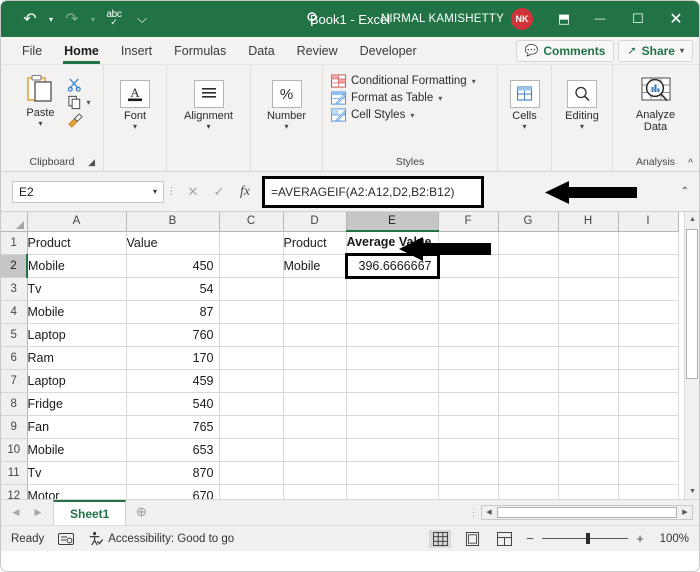 This screenshot has width=700, height=572. What do you see at coordinates (530, 538) in the screenshot?
I see `zoom-out-button: −` at bounding box center [530, 538].